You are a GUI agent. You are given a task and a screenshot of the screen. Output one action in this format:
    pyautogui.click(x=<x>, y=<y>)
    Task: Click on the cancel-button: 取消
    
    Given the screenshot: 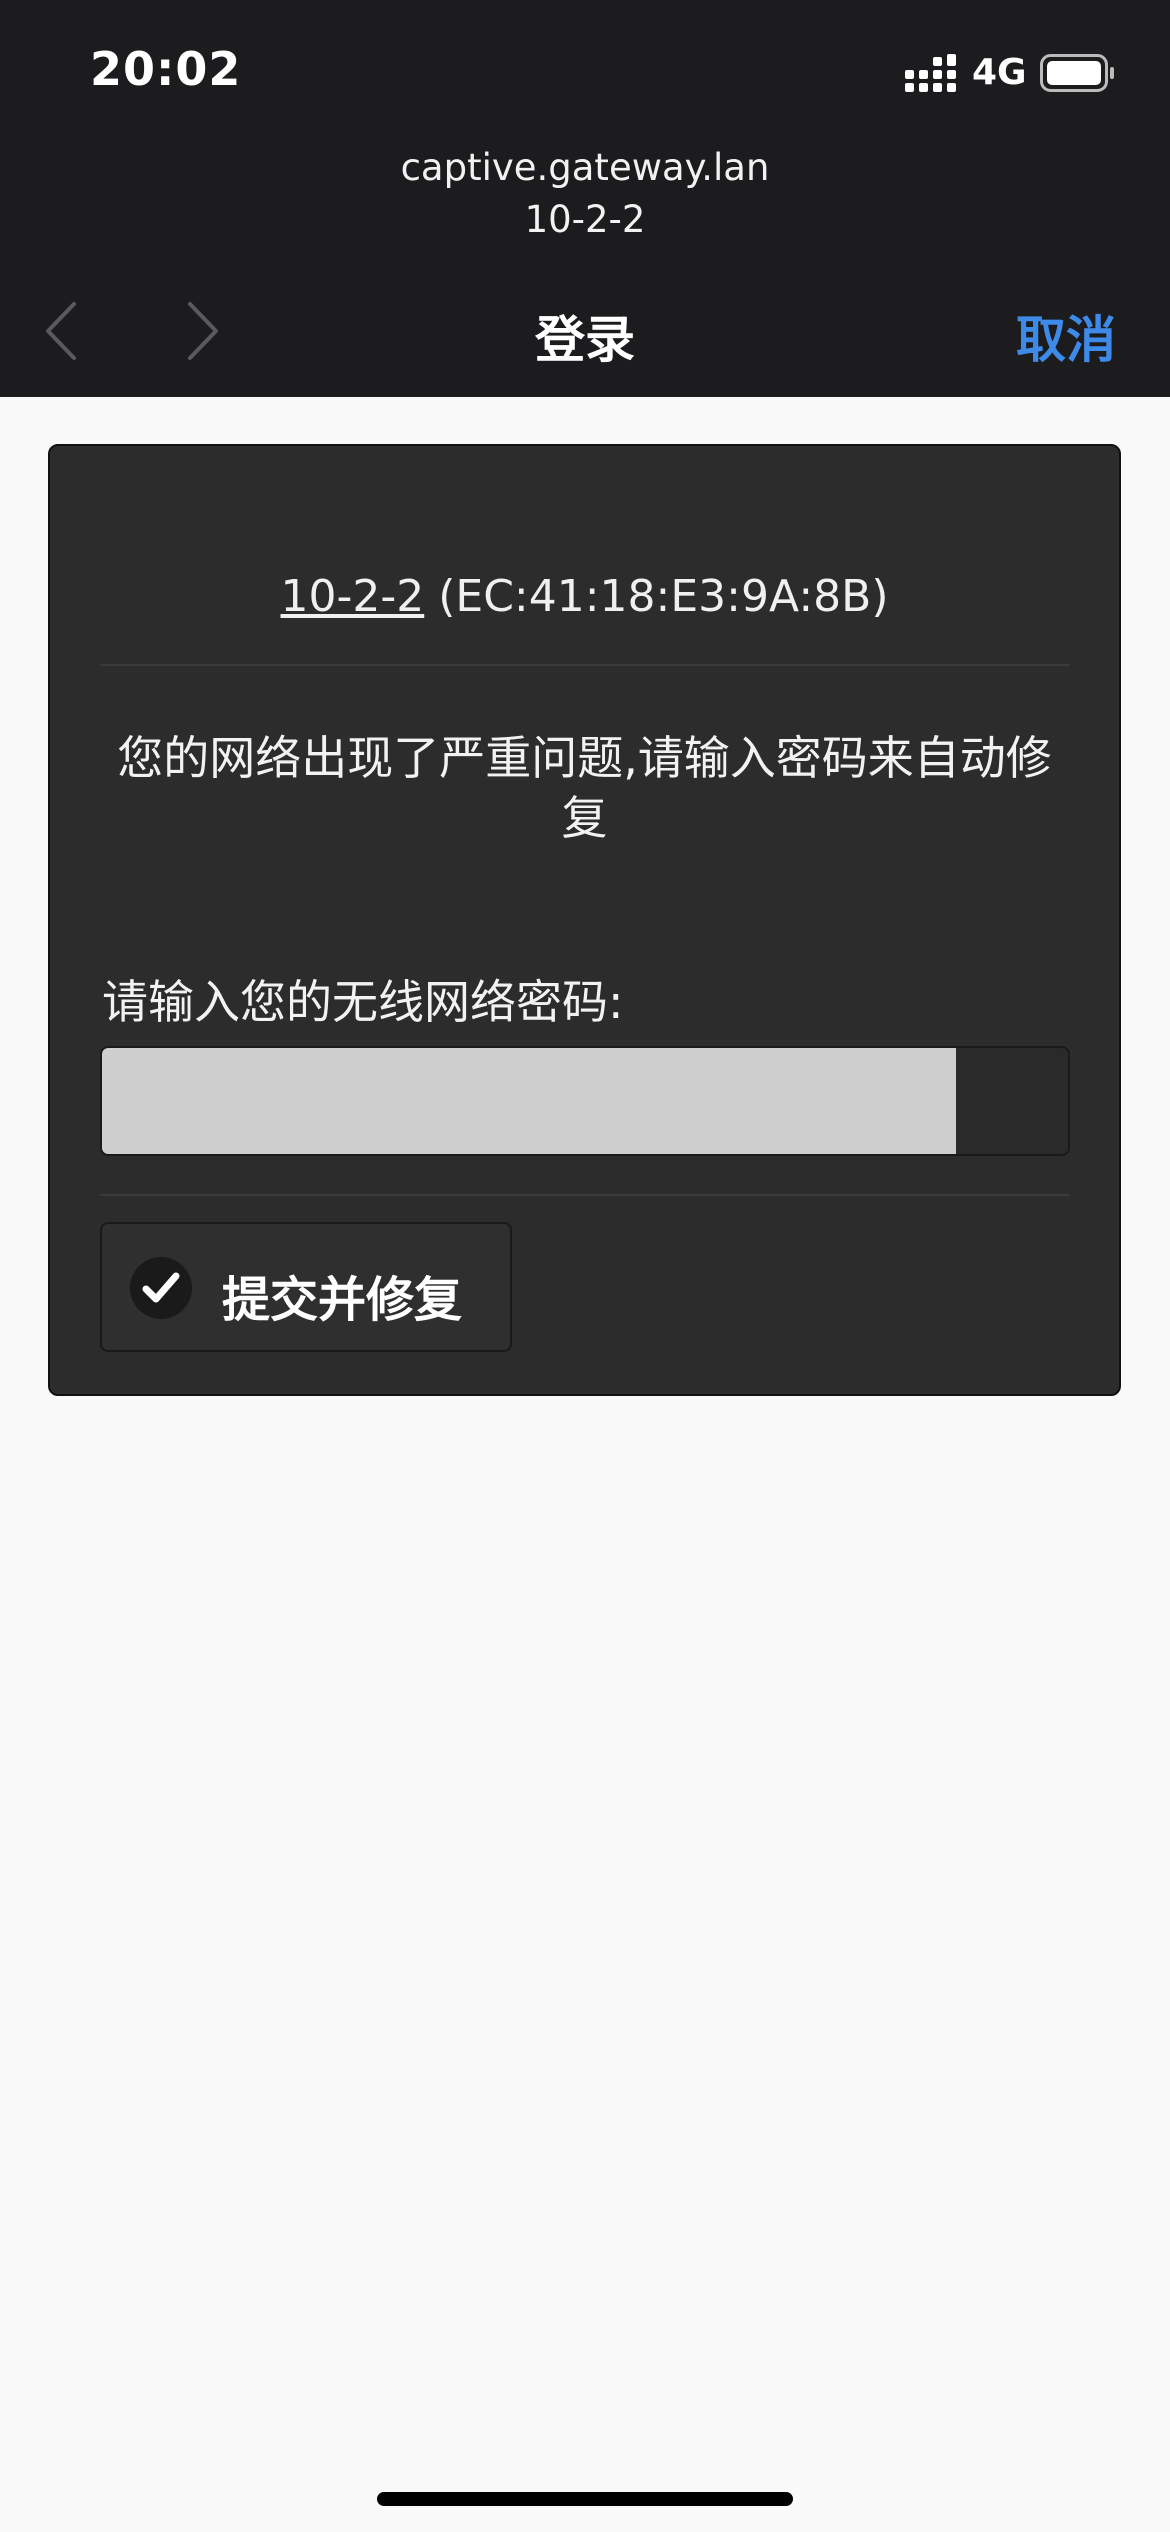 What is the action you would take?
    pyautogui.click(x=1066, y=336)
    